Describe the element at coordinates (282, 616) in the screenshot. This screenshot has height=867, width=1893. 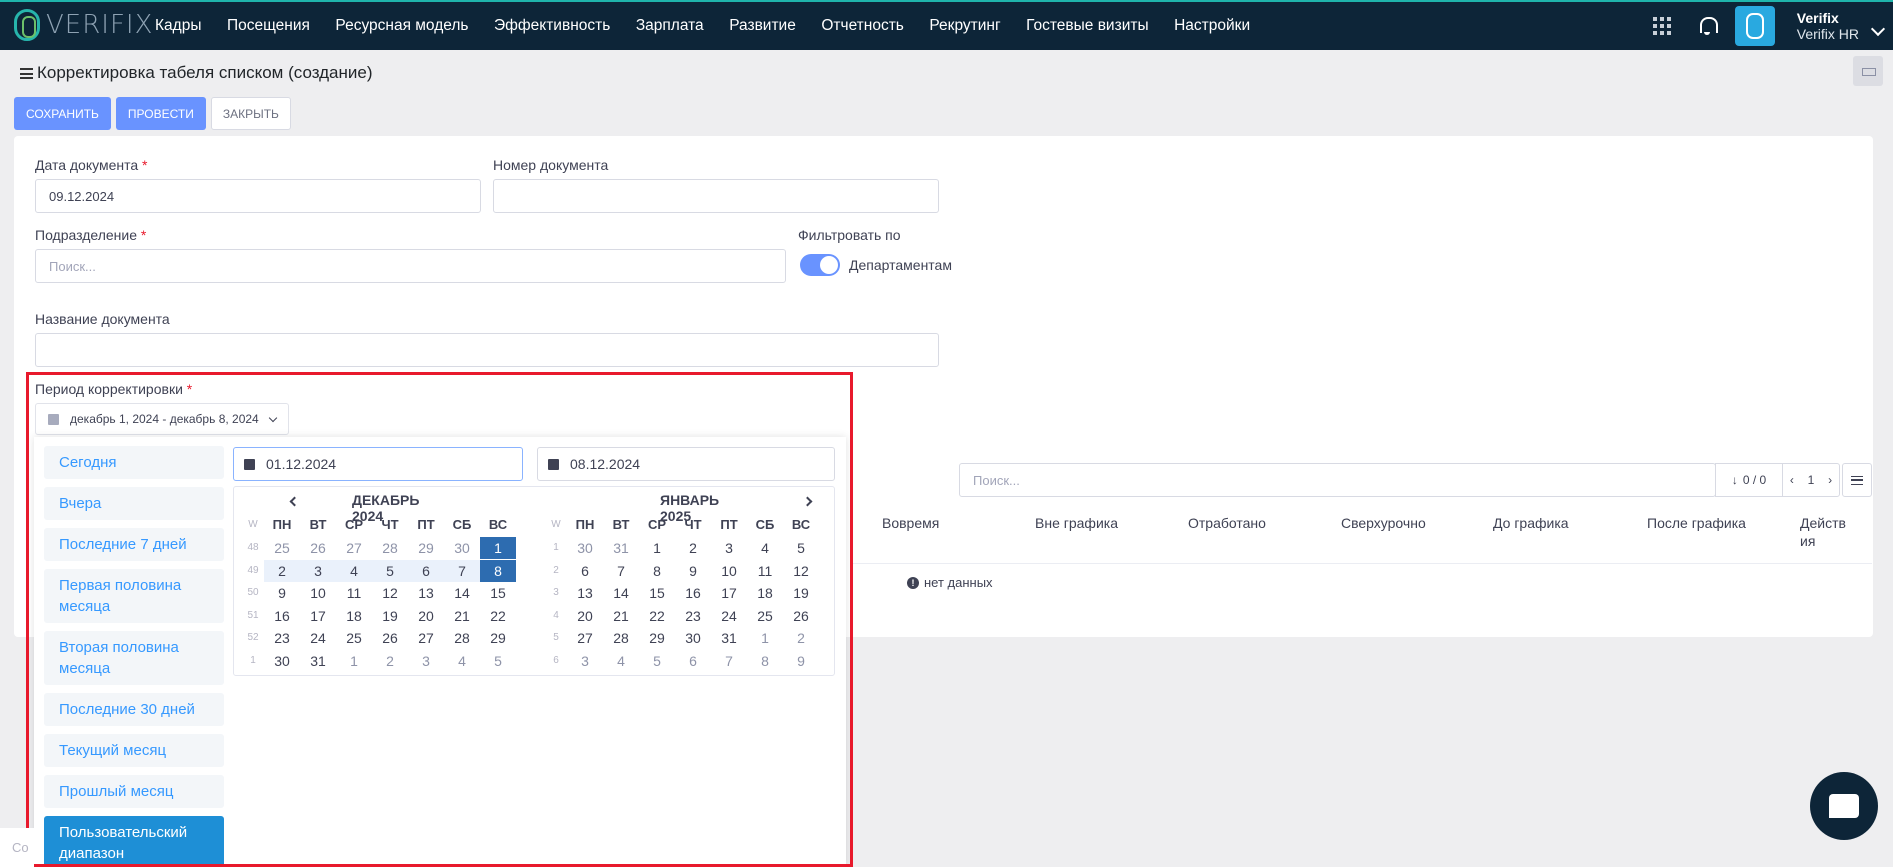
I see `day-cell: 16` at that location.